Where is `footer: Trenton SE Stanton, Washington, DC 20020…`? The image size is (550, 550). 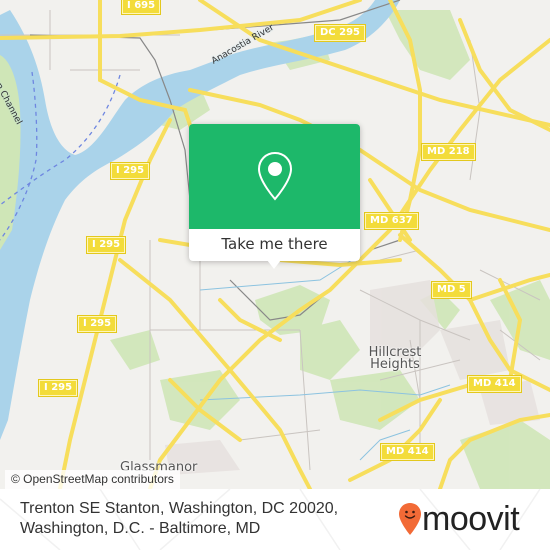 footer: Trenton SE Stanton, Washington, DC 20020… is located at coordinates (275, 519).